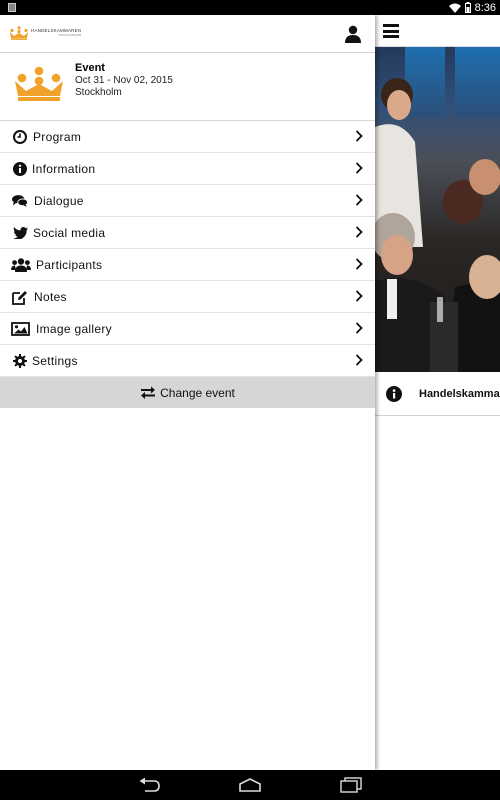 The width and height of the screenshot is (500, 800). Describe the element at coordinates (187, 201) in the screenshot. I see `menu-item-dialogue: Dialogue` at that location.